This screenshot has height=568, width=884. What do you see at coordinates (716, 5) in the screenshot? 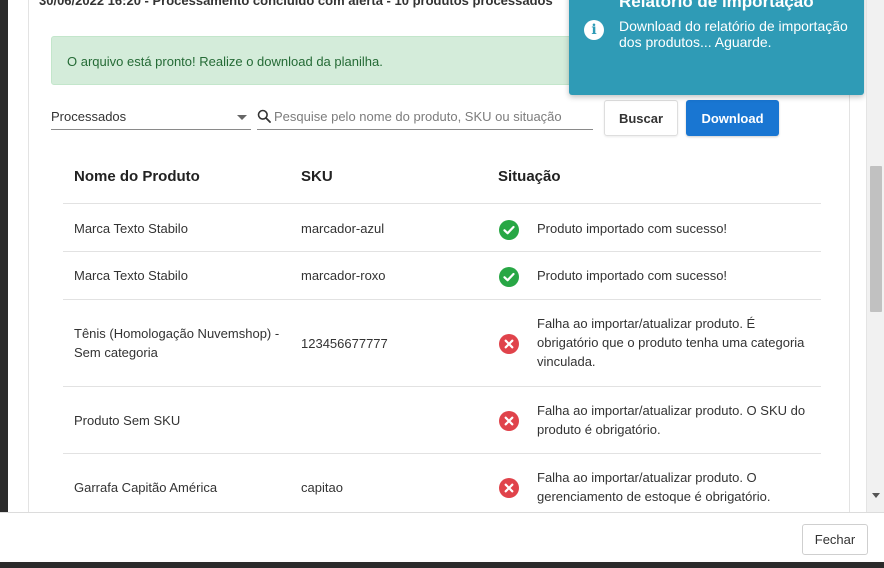
I see `toast-title: Relatório de importação` at bounding box center [716, 5].